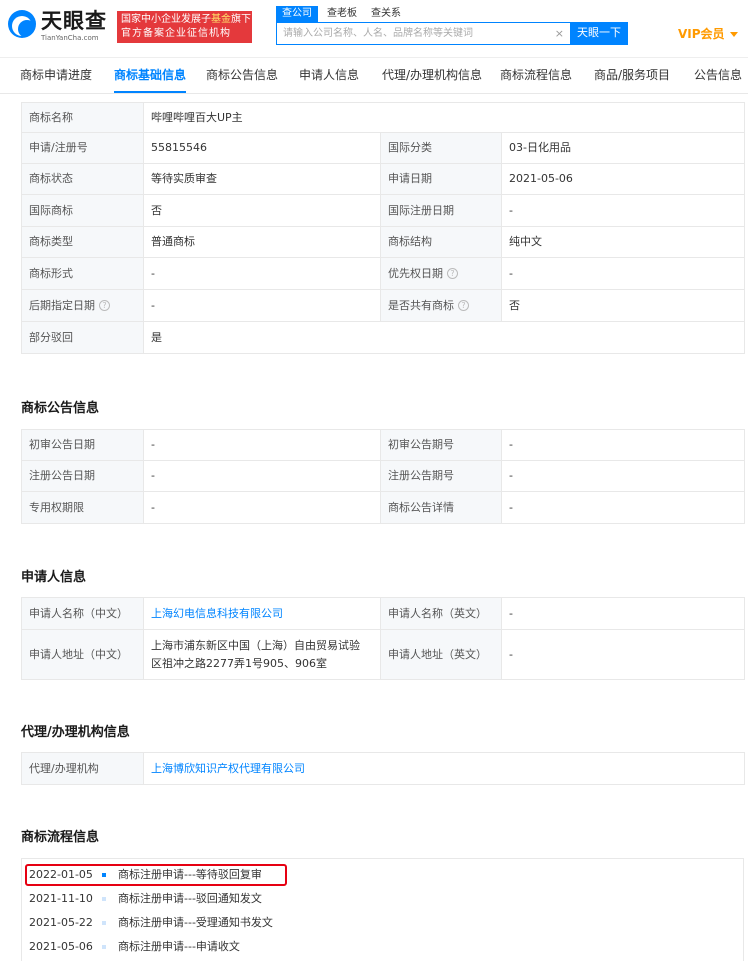 This screenshot has width=748, height=961. What do you see at coordinates (62, 305) in the screenshot?
I see `later-date-label: 后期指定日期` at bounding box center [62, 305].